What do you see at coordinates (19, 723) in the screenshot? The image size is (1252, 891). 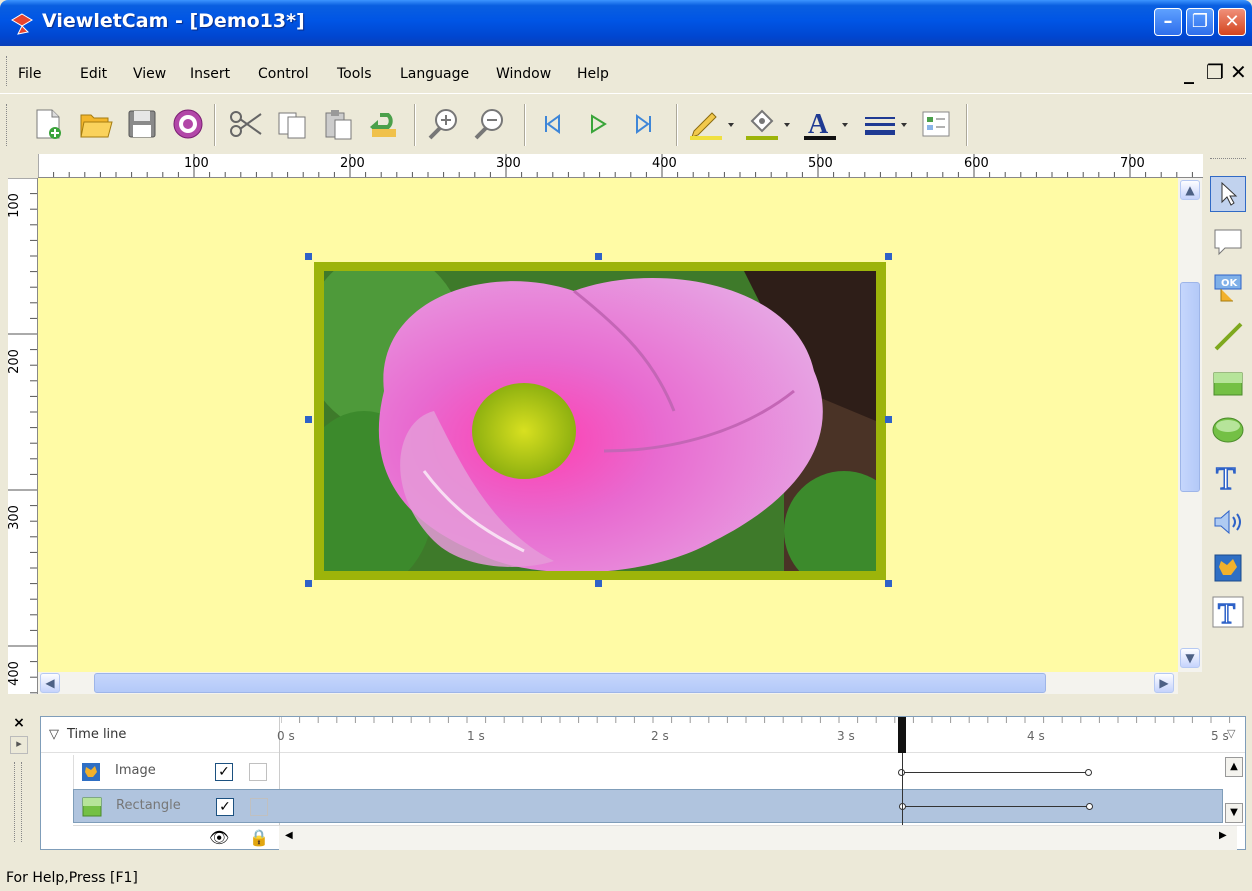 I see `close-panel-button: ×` at bounding box center [19, 723].